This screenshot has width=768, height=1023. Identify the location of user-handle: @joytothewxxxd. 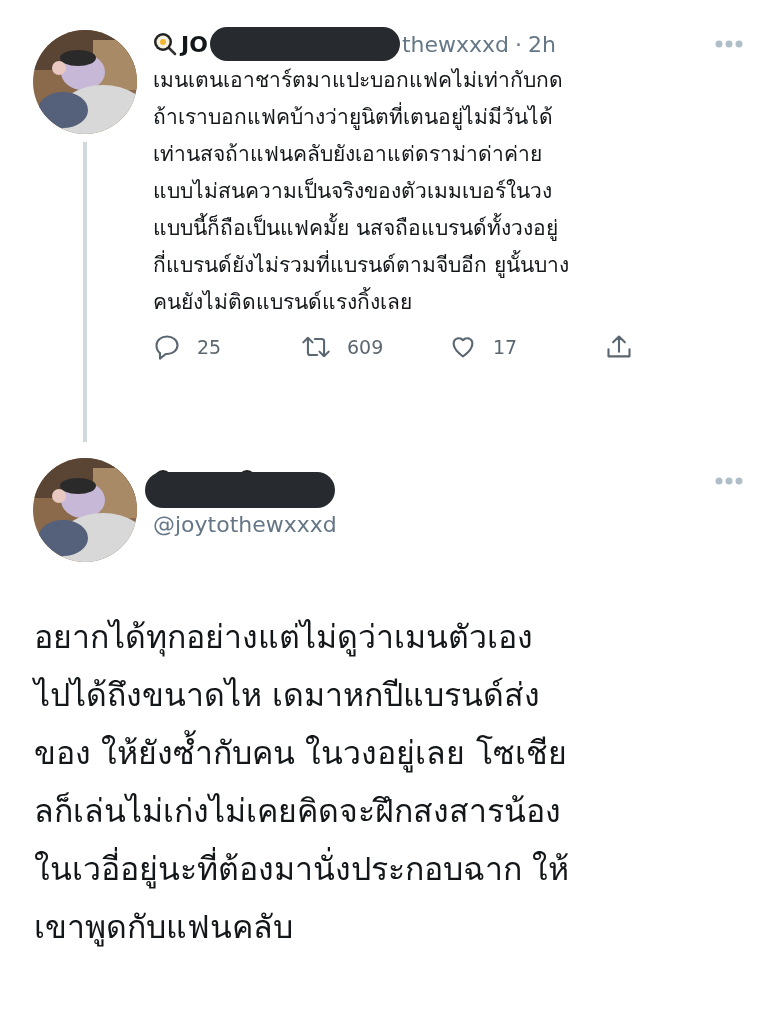
(245, 525).